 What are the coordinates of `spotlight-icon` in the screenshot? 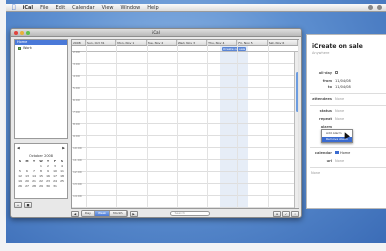 It's located at (379, 7).